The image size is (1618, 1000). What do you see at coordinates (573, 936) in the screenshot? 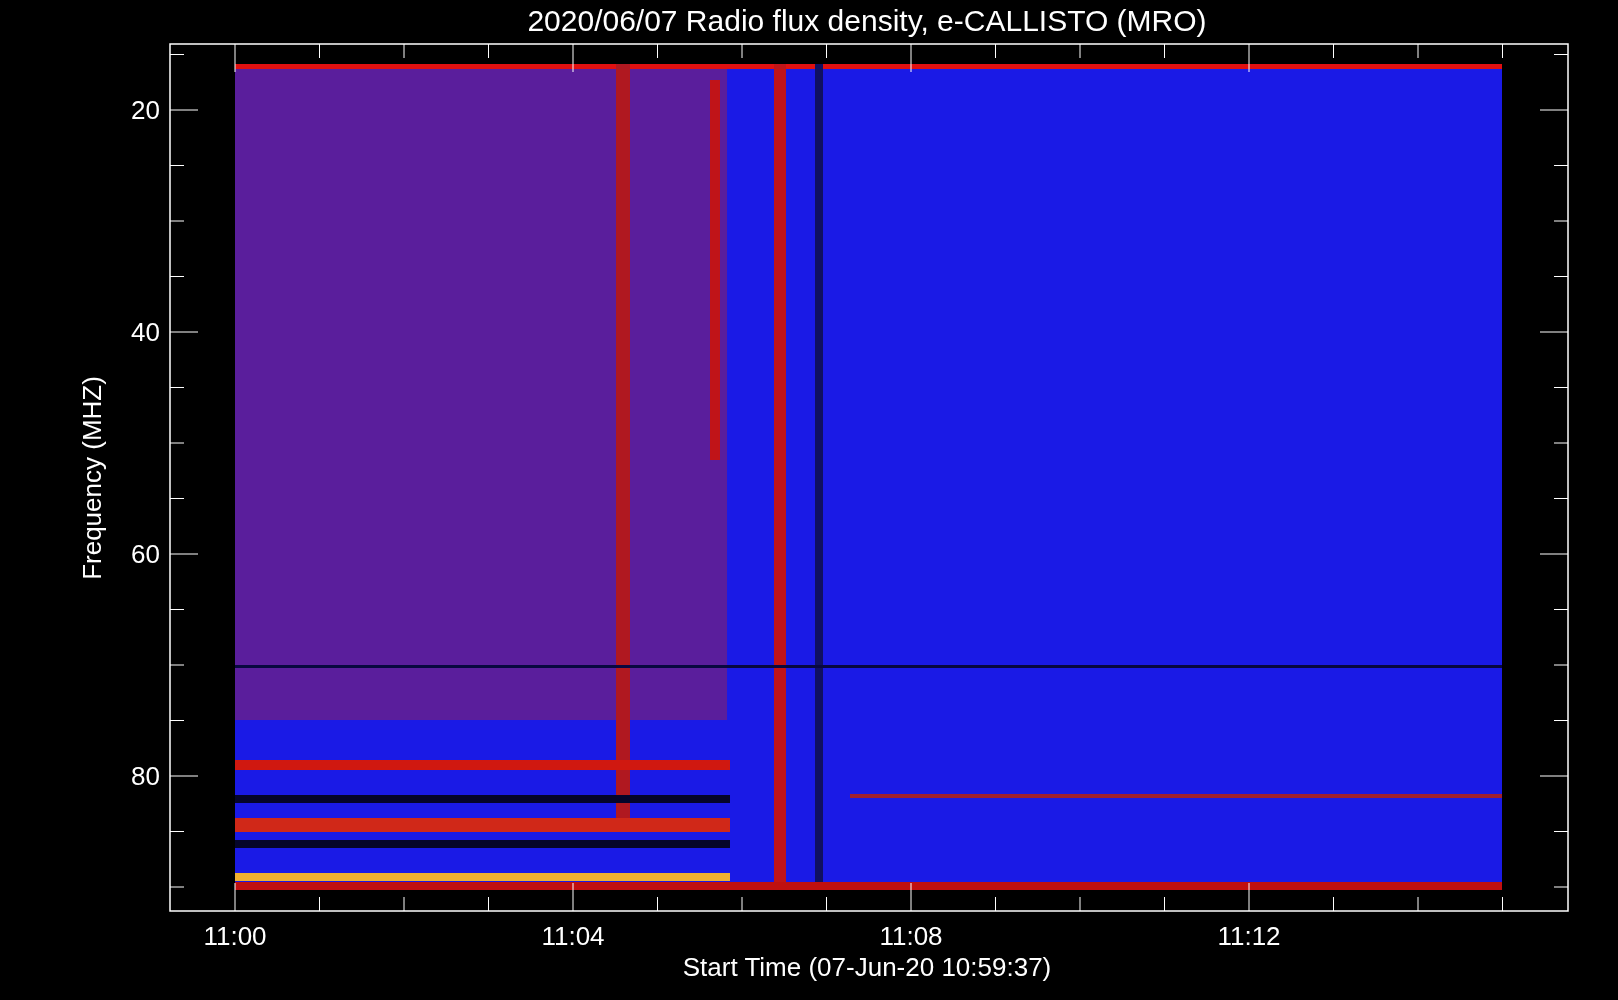
I see `x-tick-label: 11:04` at bounding box center [573, 936].